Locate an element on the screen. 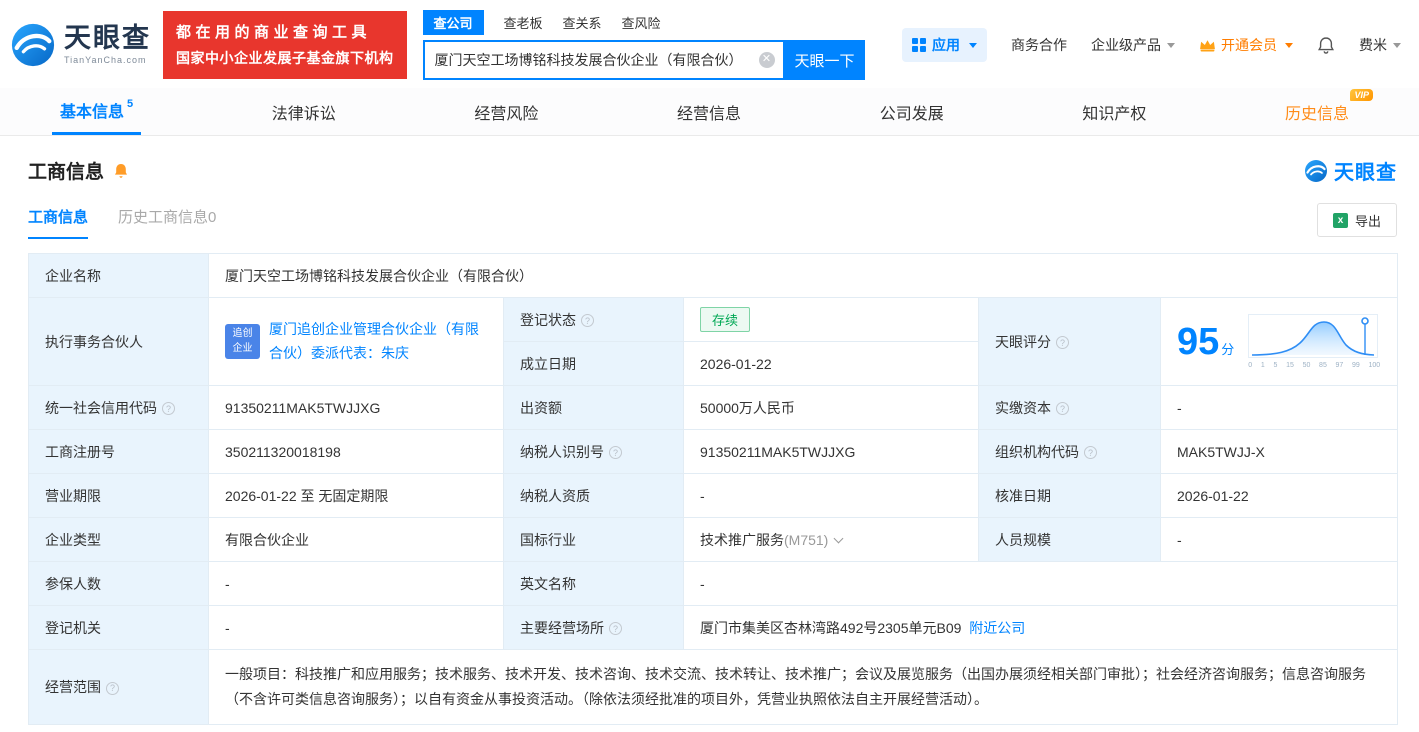 The width and height of the screenshot is (1419, 732). tab-history-info: 历史信息 VIP is located at coordinates (1325, 111).